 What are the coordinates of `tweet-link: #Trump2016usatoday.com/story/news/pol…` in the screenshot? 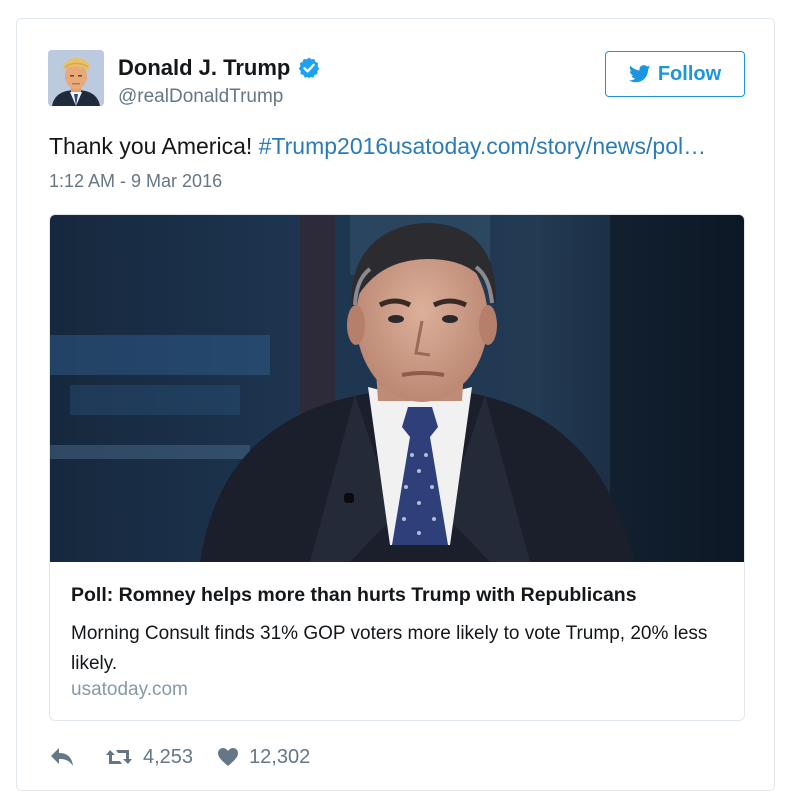 It's located at (482, 146).